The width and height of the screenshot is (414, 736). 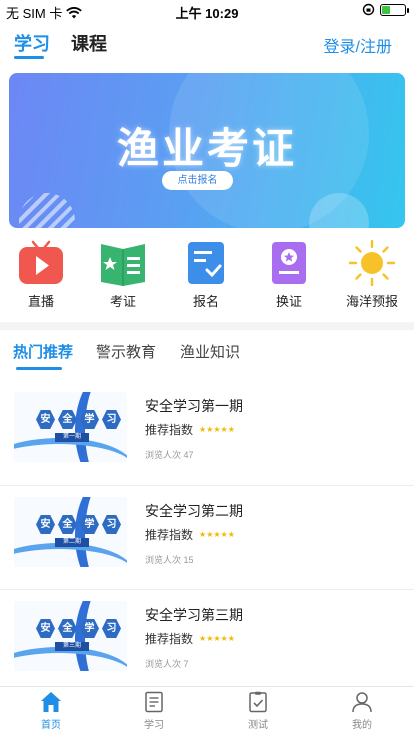 What do you see at coordinates (169, 455) in the screenshot?
I see `course-views: 浏览人次 47` at bounding box center [169, 455].